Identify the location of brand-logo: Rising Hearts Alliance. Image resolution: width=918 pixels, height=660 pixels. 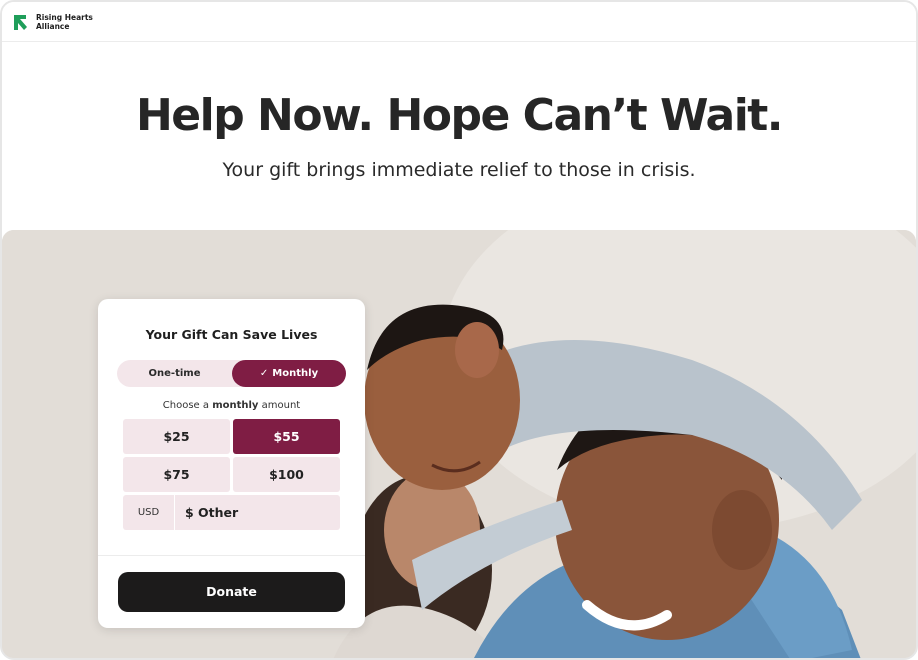
(52, 22).